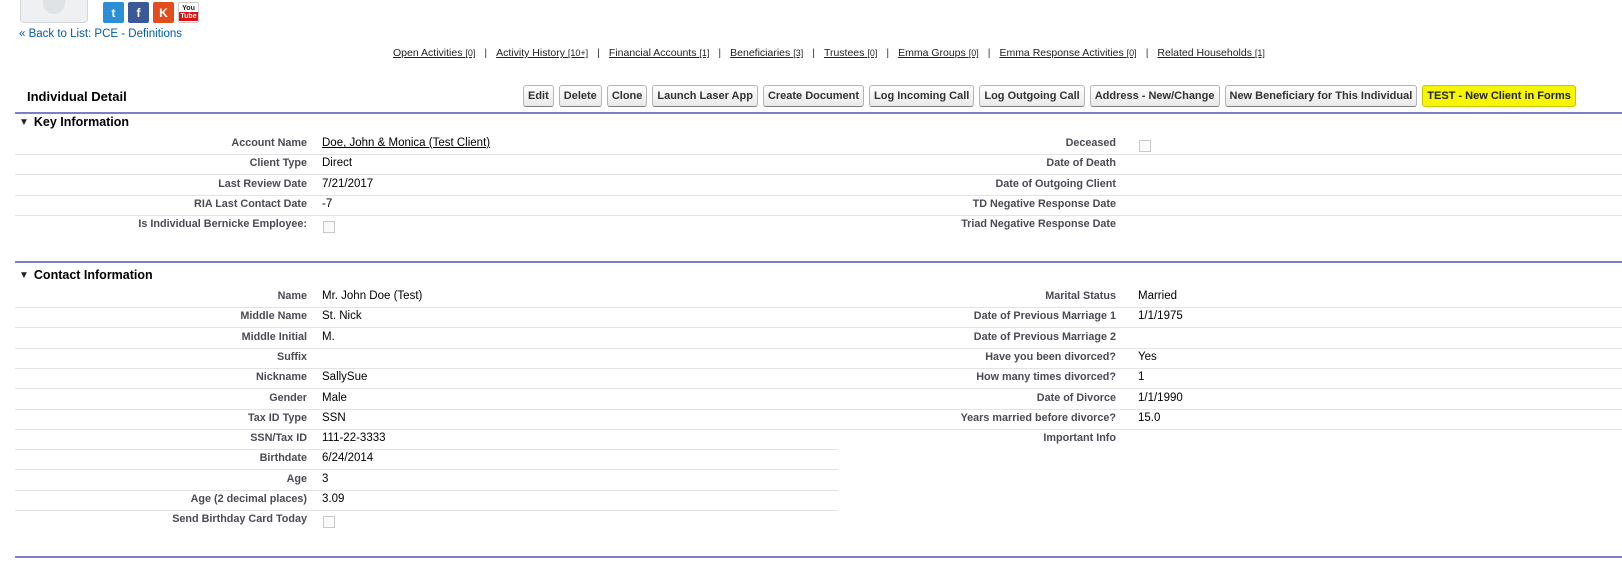 This screenshot has width=1622, height=565. Describe the element at coordinates (1141, 377) in the screenshot. I see `field-value: 1` at that location.